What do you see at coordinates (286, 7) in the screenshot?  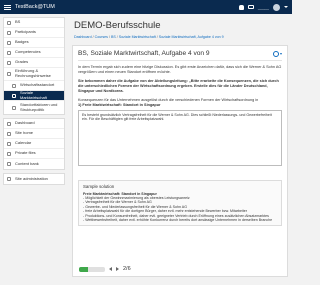 I see `user-menu-caret-icon` at bounding box center [286, 7].